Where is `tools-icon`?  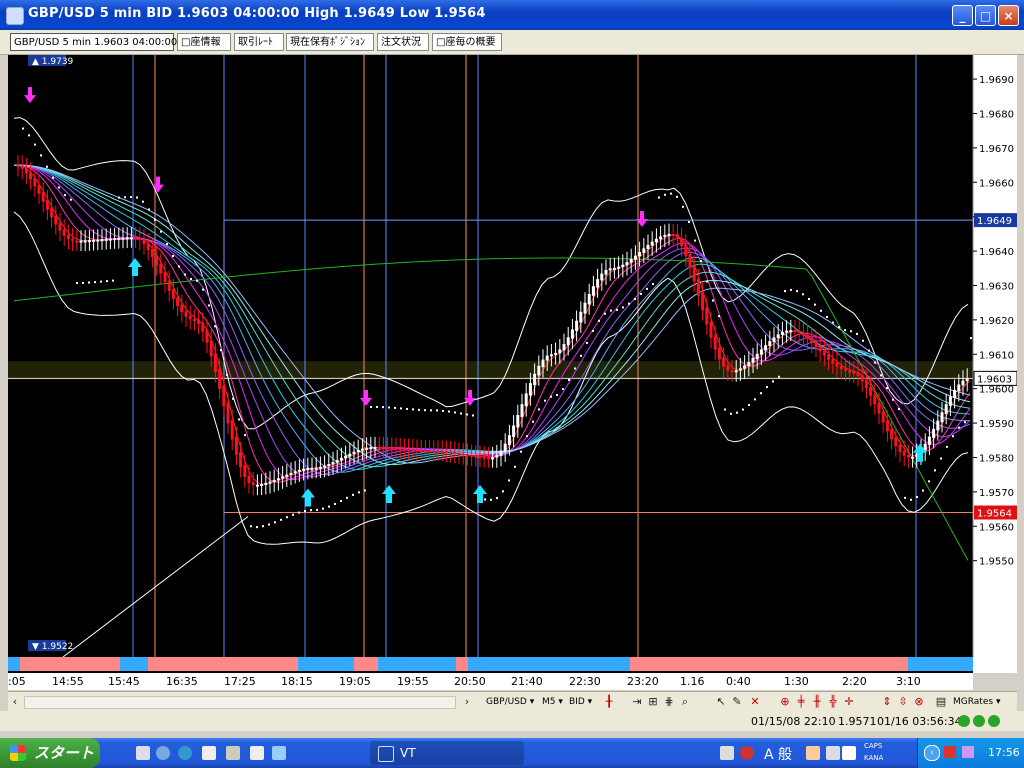
tools-icon is located at coordinates (833, 753).